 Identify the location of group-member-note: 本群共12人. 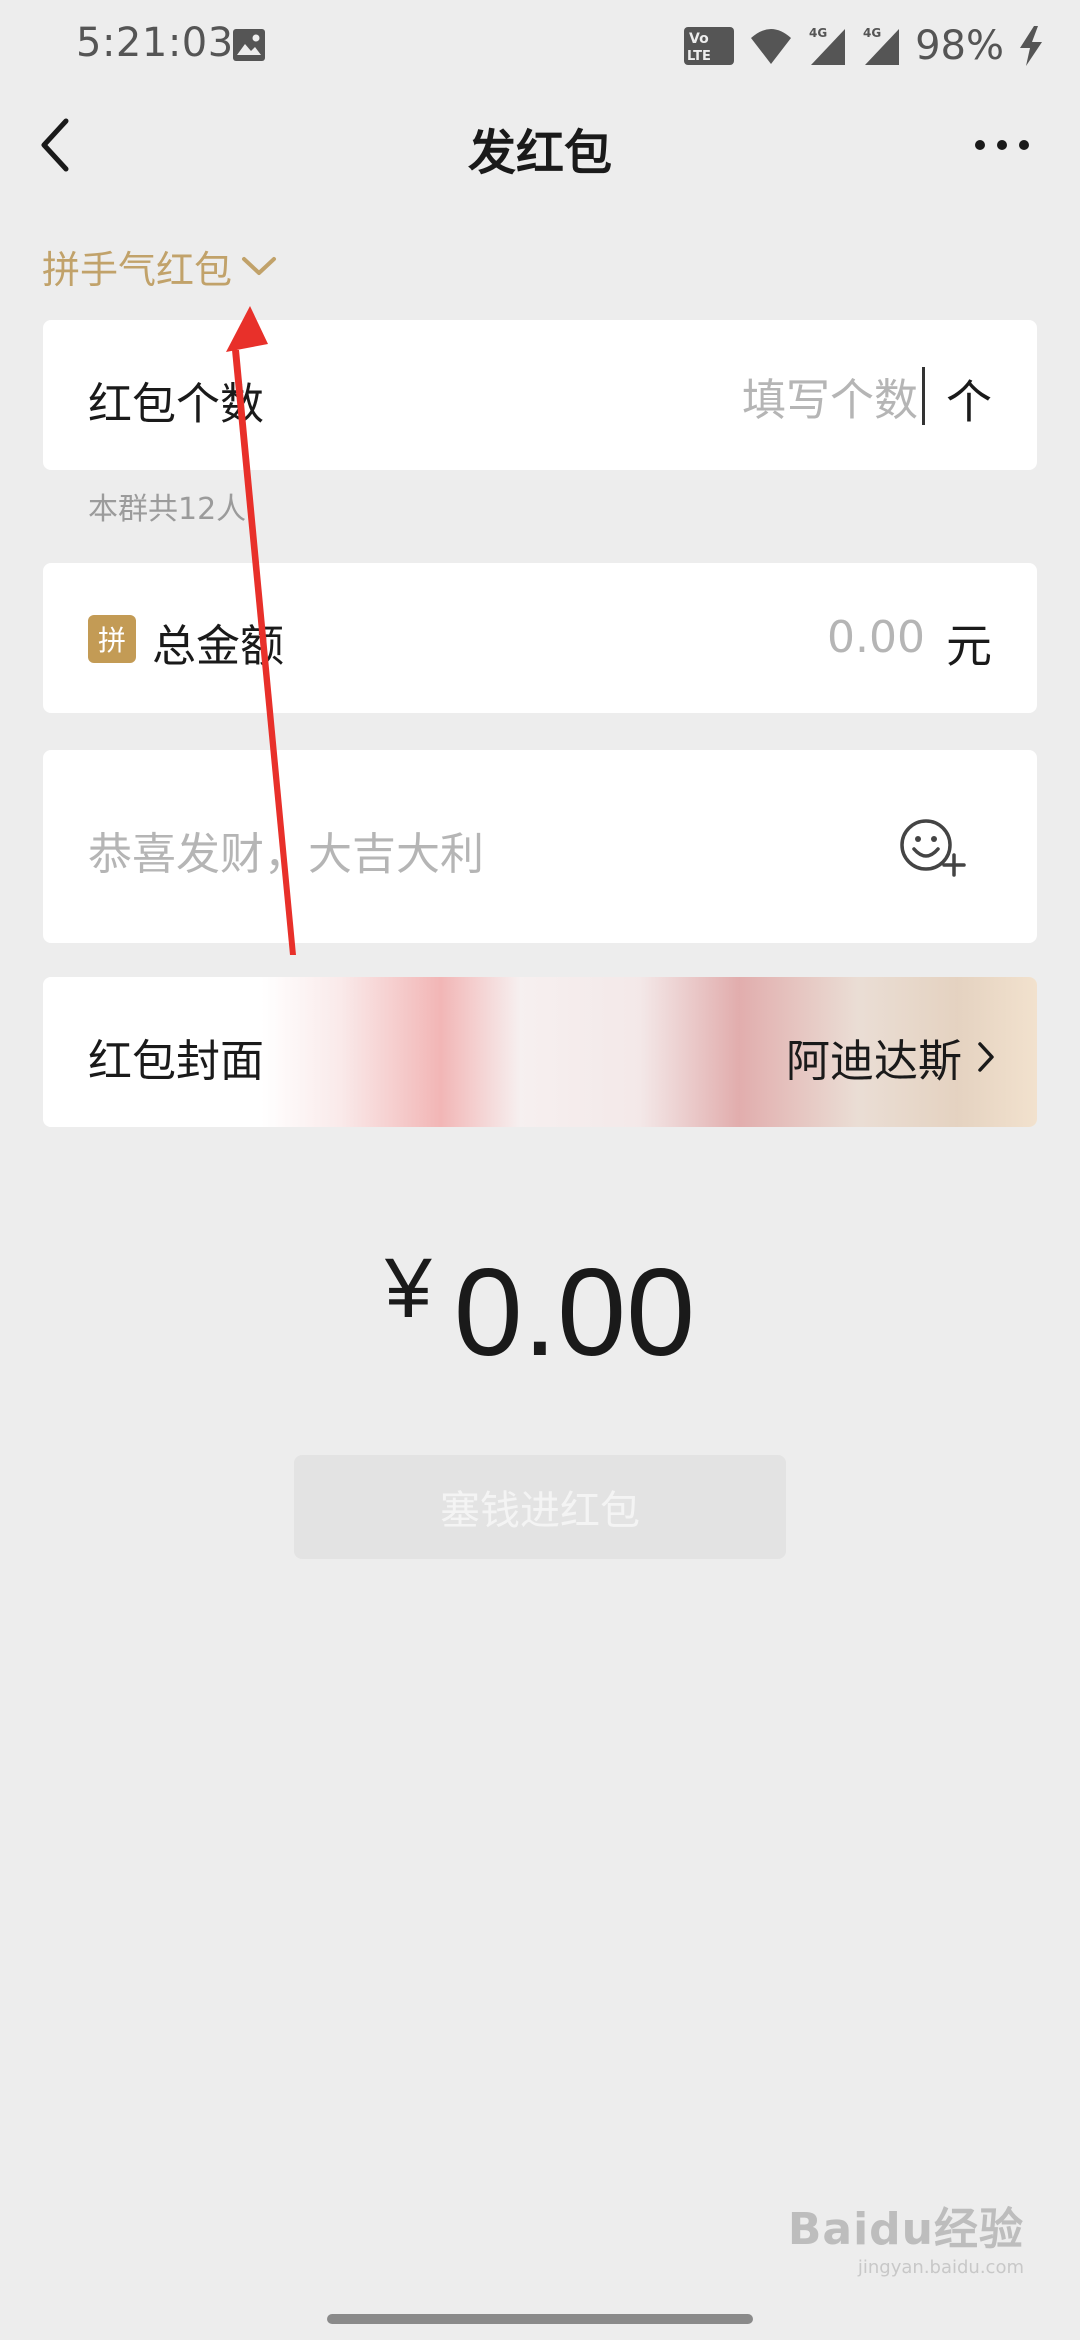
(167, 509).